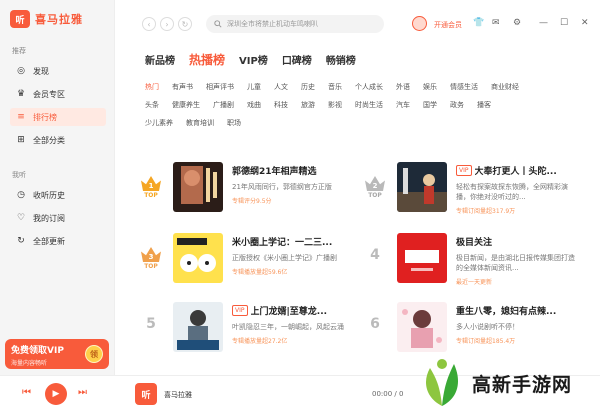  Describe the element at coordinates (21, 217) in the screenshot. I see `heart-icon: ♡` at that location.